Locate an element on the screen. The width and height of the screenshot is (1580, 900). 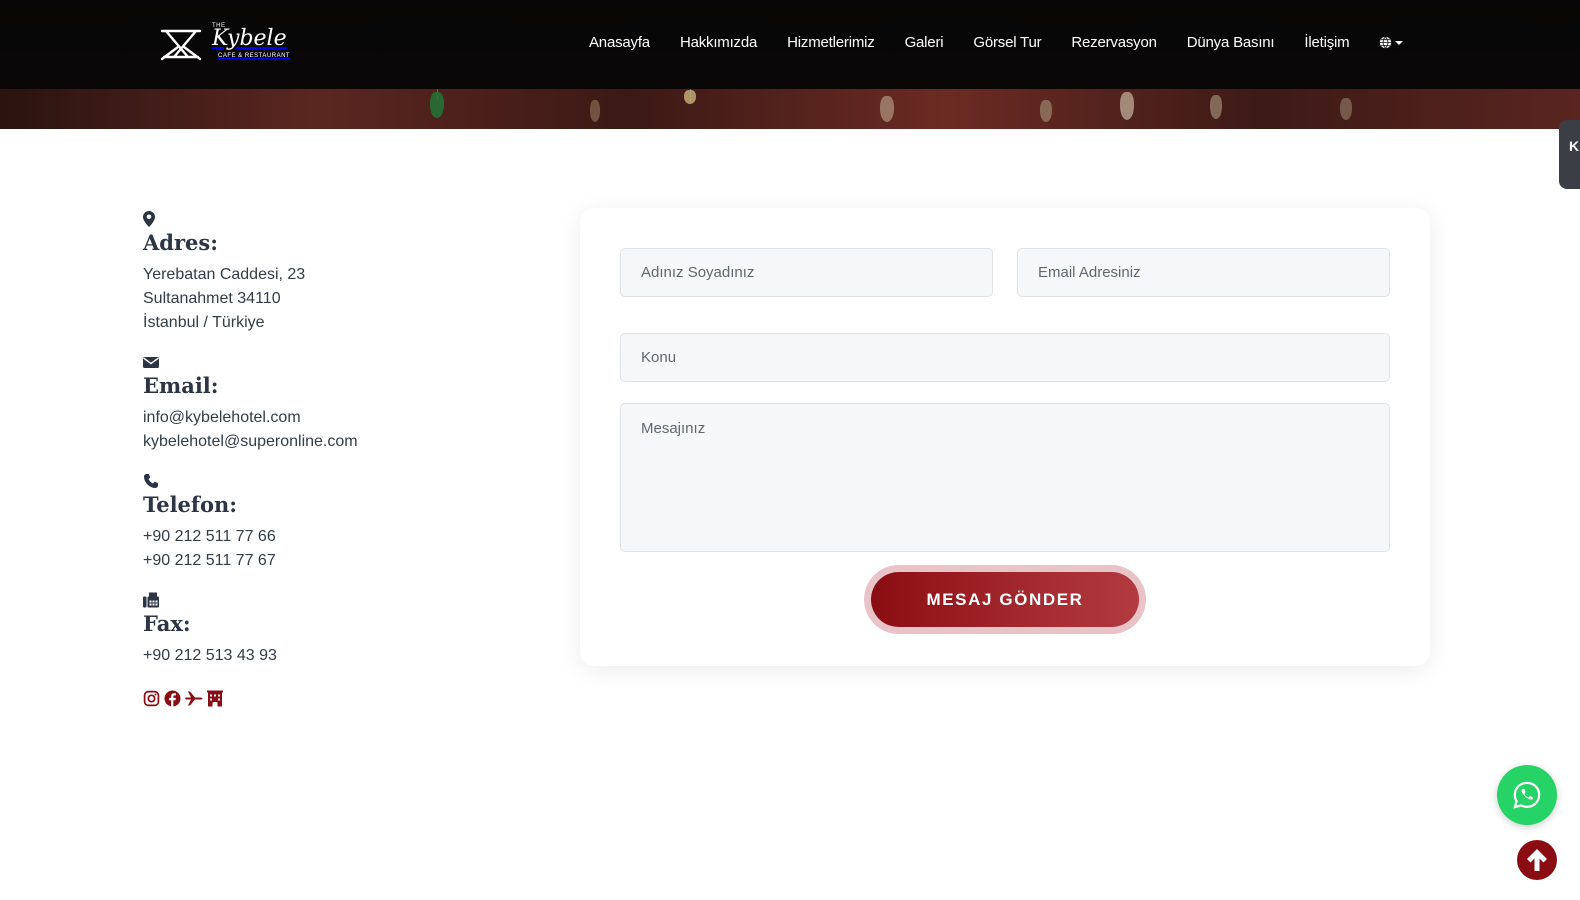
address-line: İstanbul / Türkiye is located at coordinates (204, 322).